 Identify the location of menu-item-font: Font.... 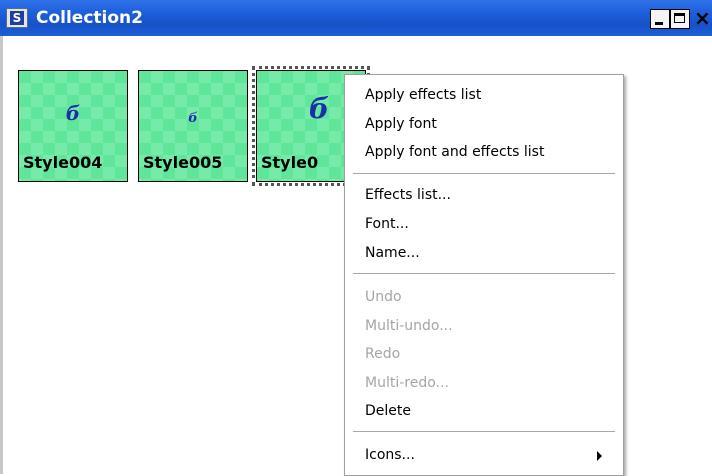
(387, 224).